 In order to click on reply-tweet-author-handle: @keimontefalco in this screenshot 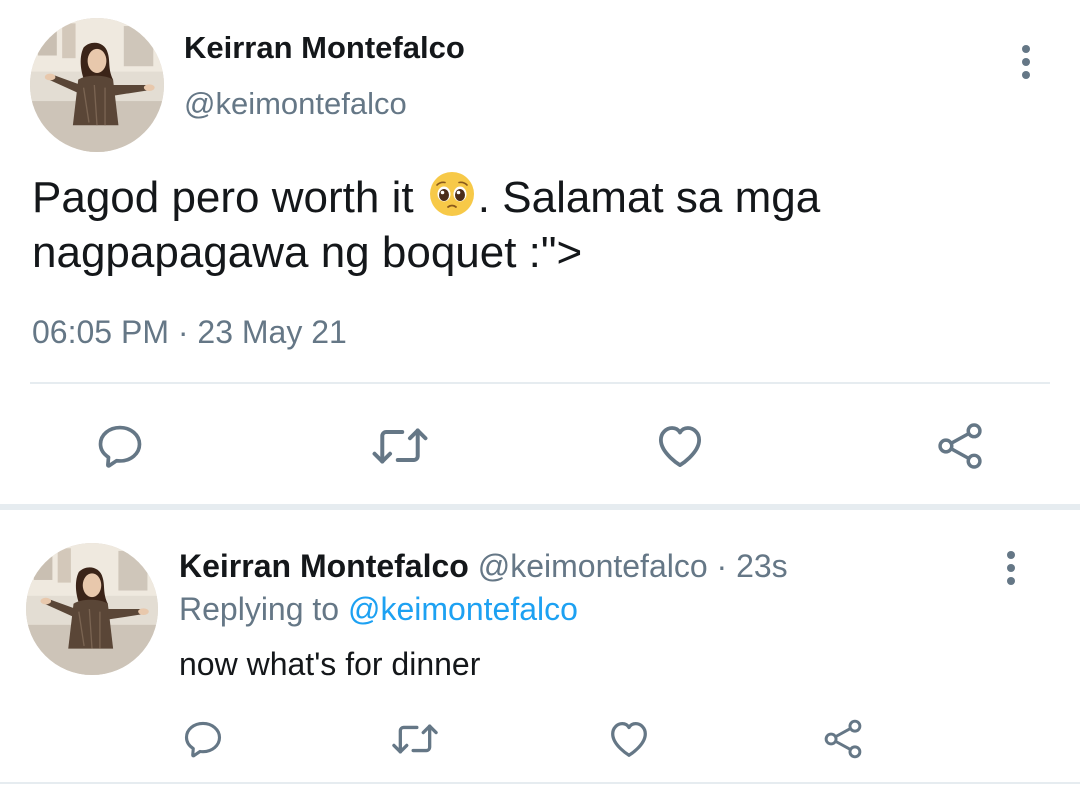, I will do `click(593, 566)`.